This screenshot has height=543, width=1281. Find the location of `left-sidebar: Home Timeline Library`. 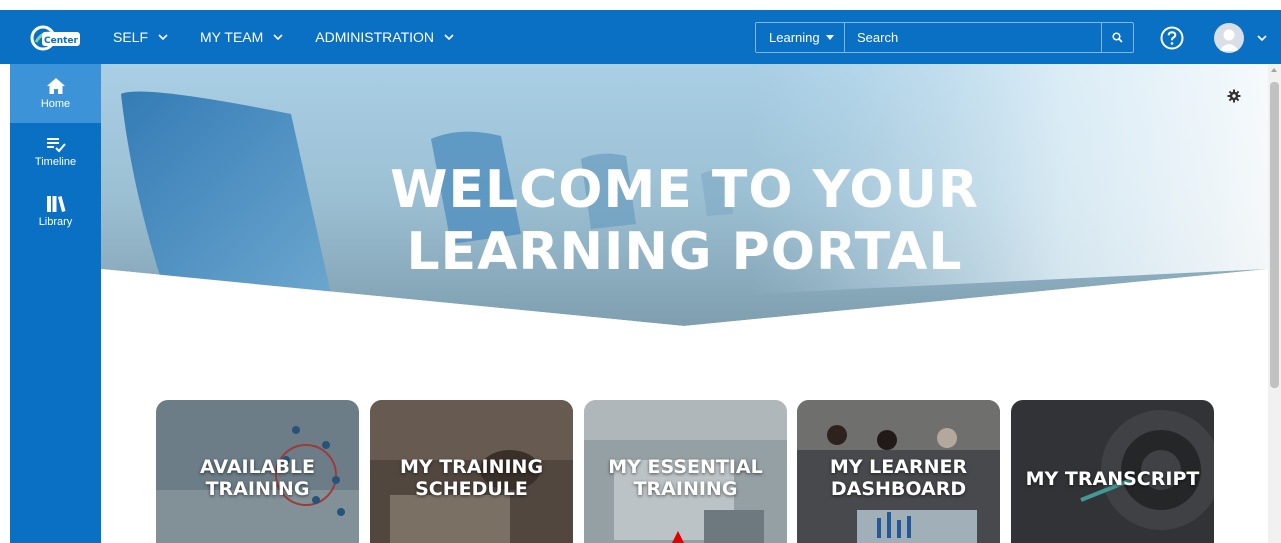

left-sidebar: Home Timeline Library is located at coordinates (55, 303).